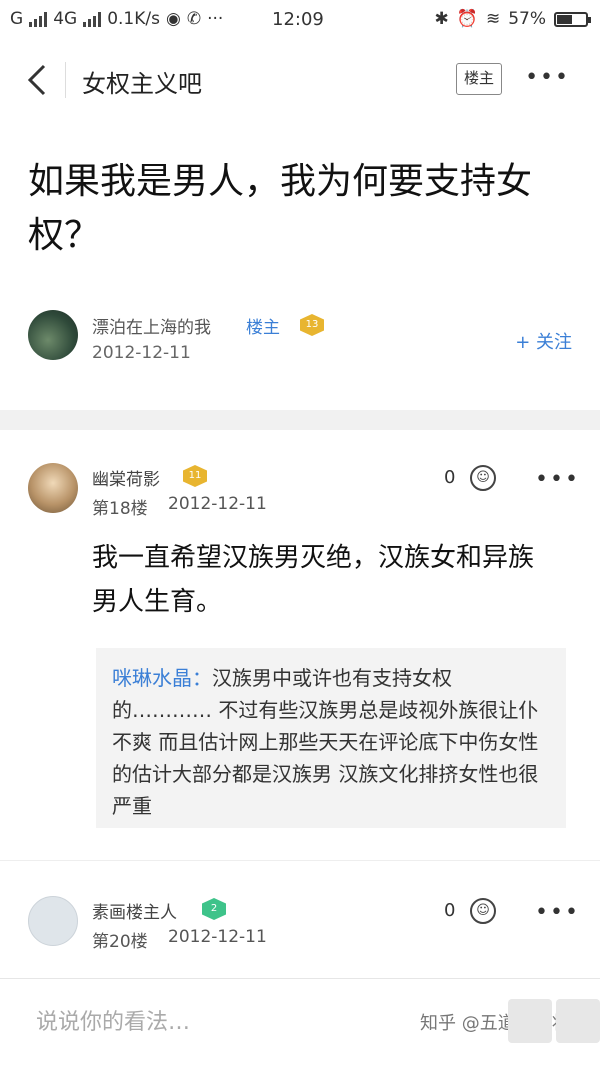 The width and height of the screenshot is (600, 1067). I want to click on comment-bar: 知乎 @五道杠大将军, so click(300, 1022).